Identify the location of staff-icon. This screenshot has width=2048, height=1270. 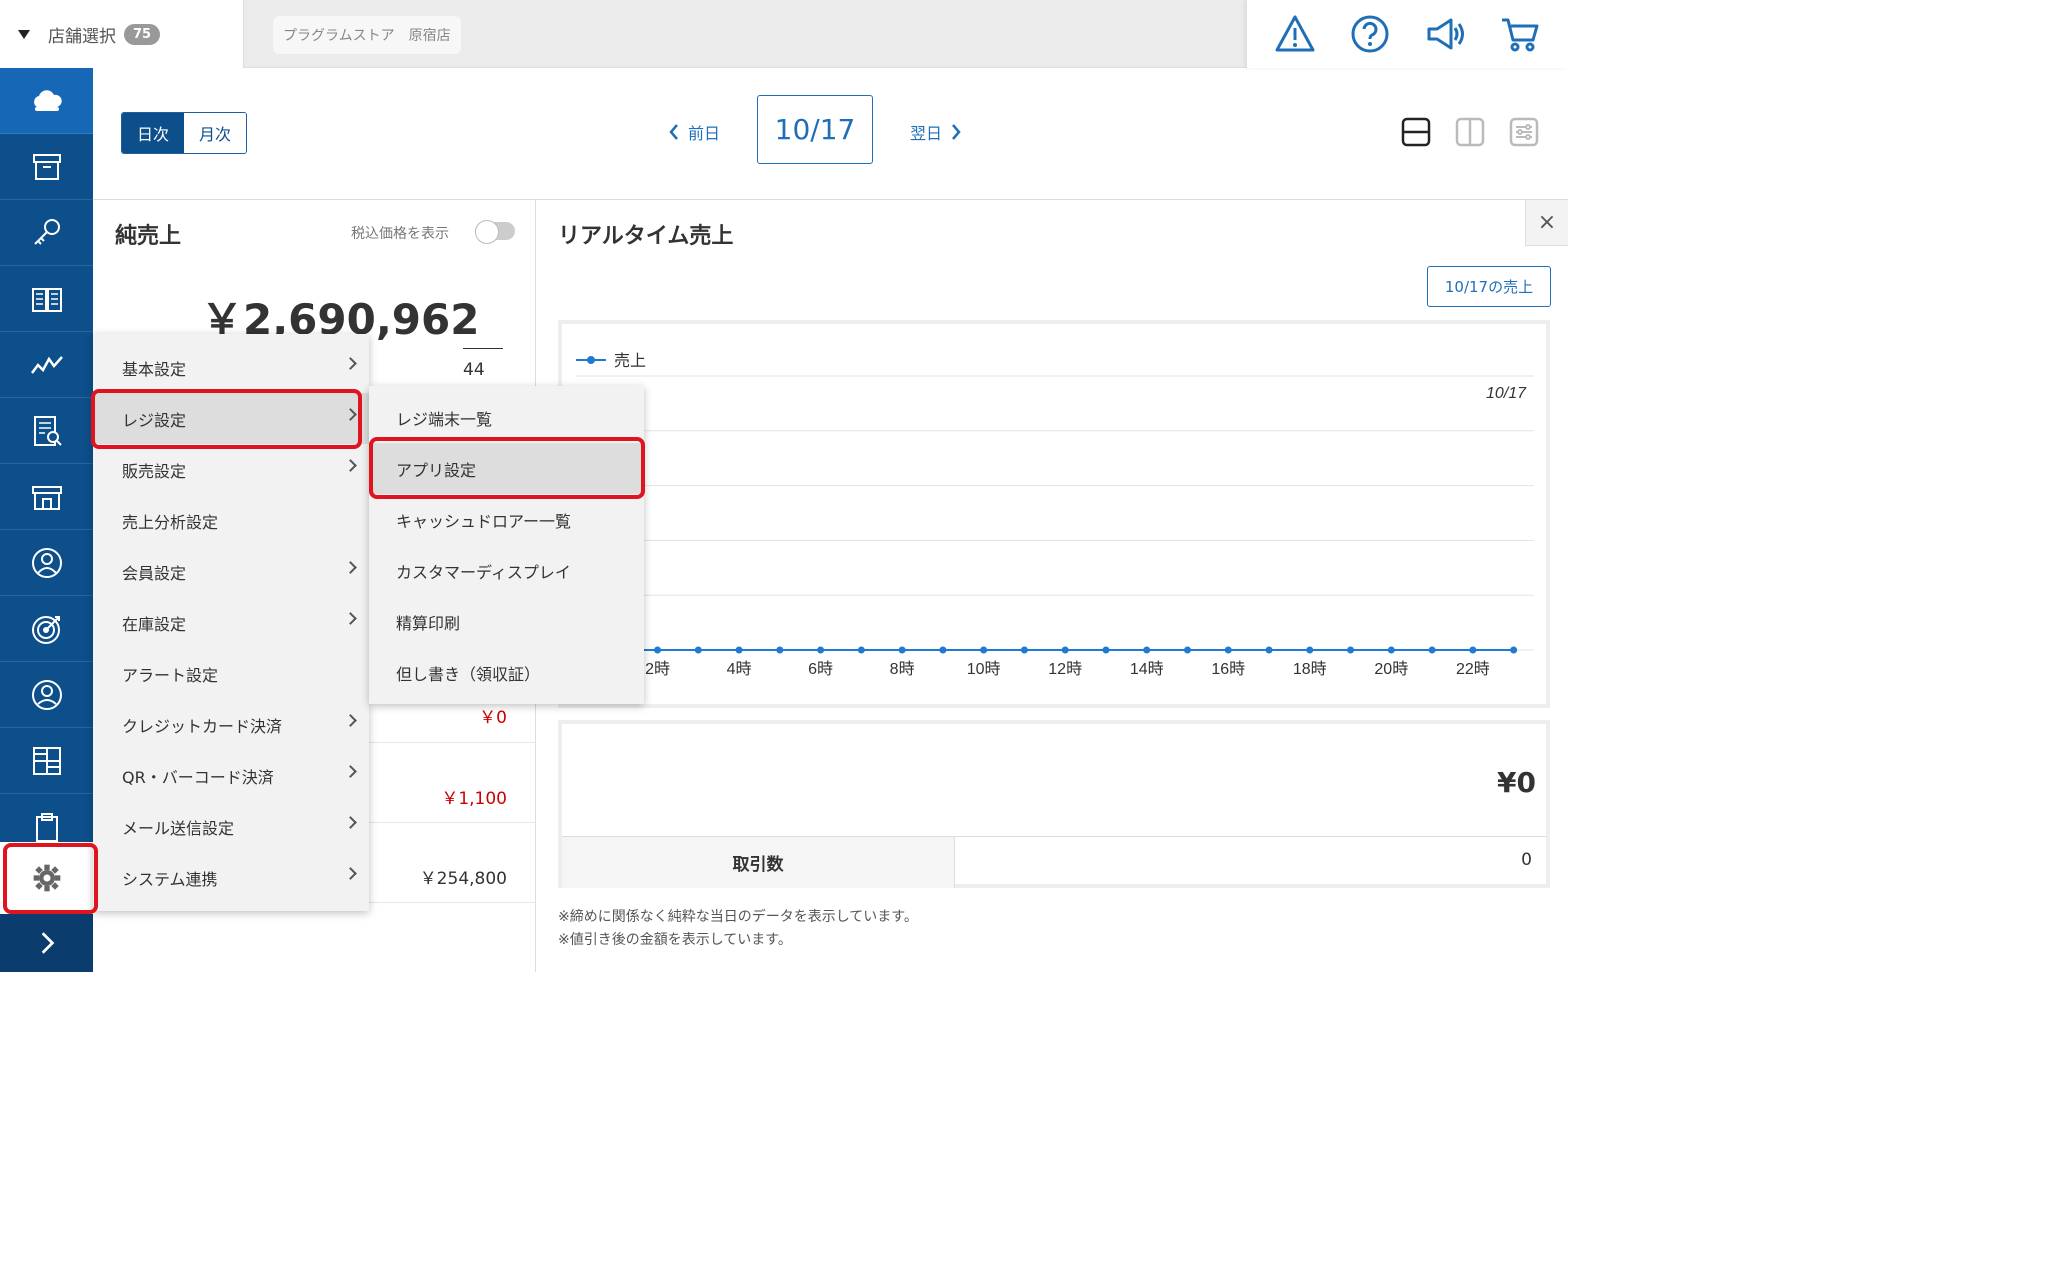
(46, 562).